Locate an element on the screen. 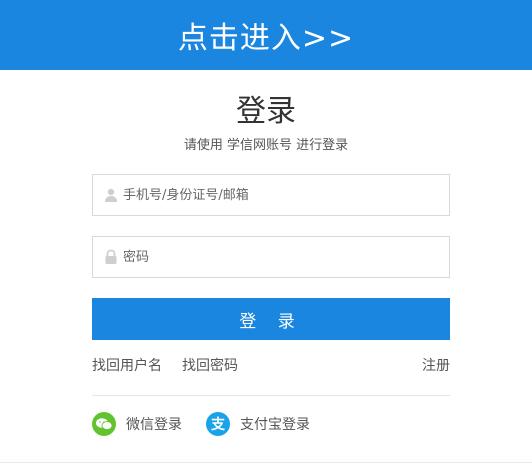 This screenshot has width=532, height=467. password-input is located at coordinates (285, 257).